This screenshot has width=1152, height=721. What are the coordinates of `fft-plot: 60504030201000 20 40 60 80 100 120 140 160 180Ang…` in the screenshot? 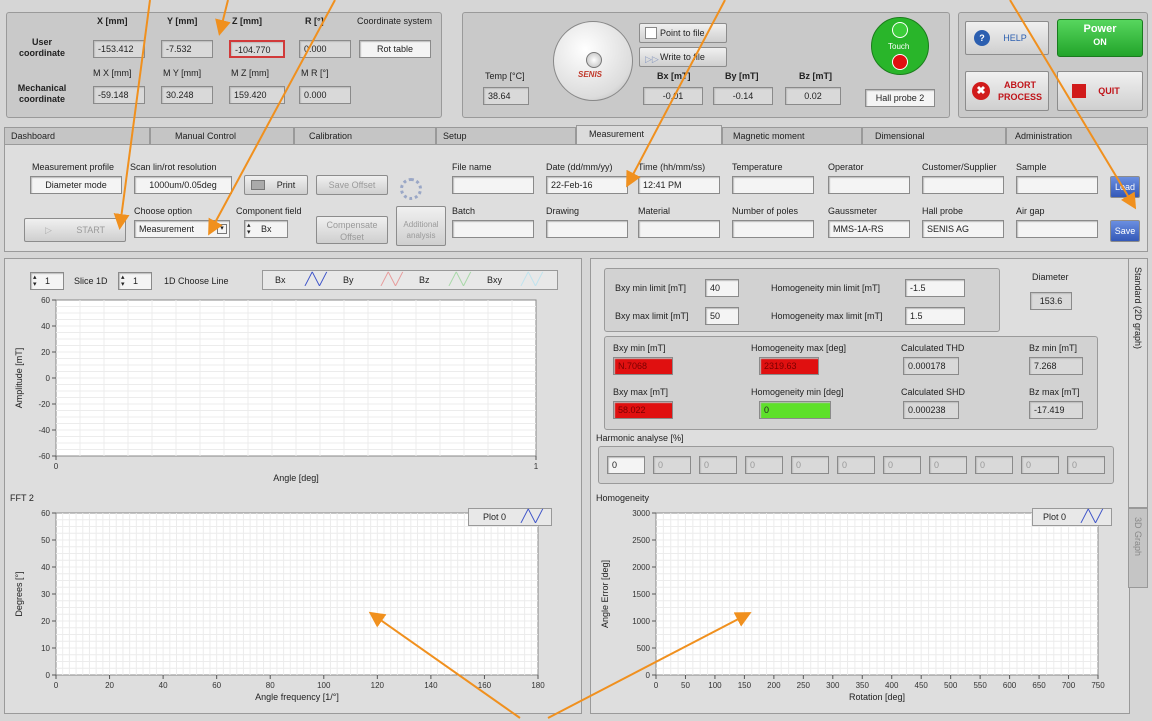 It's located at (294, 607).